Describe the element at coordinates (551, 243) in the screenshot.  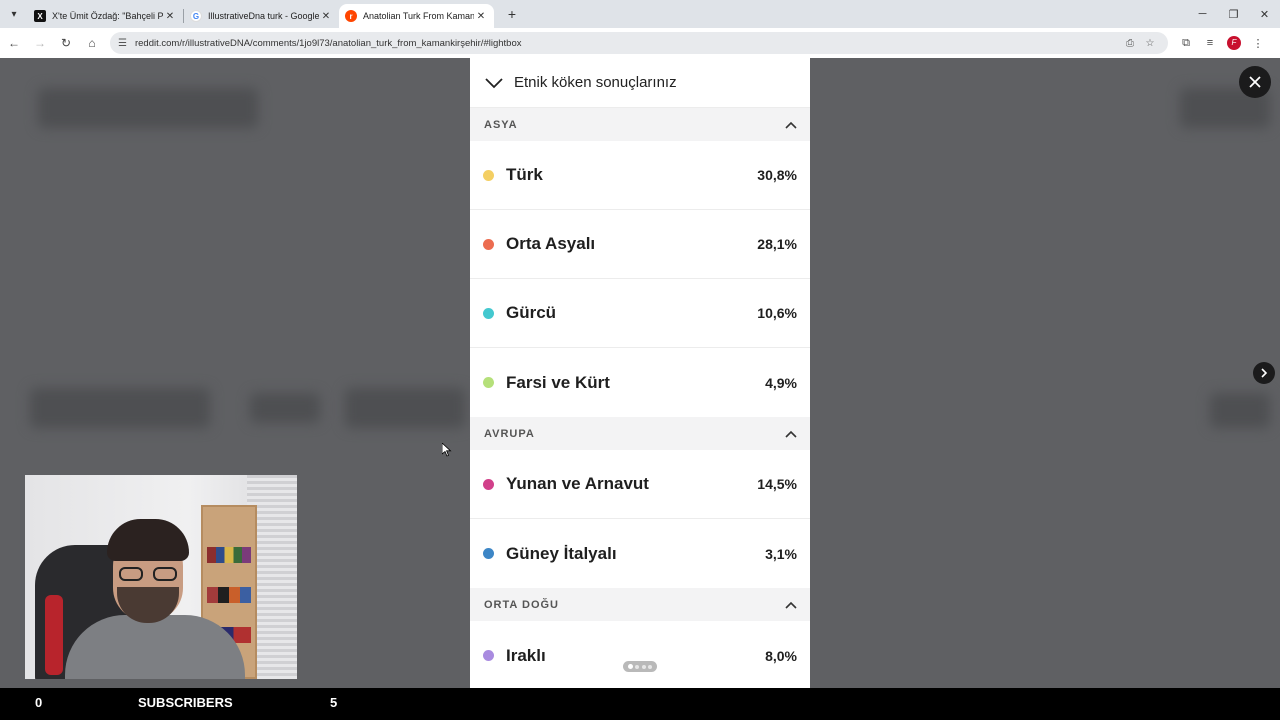
I see `ethnicity-label: Orta Asyalı` at that location.